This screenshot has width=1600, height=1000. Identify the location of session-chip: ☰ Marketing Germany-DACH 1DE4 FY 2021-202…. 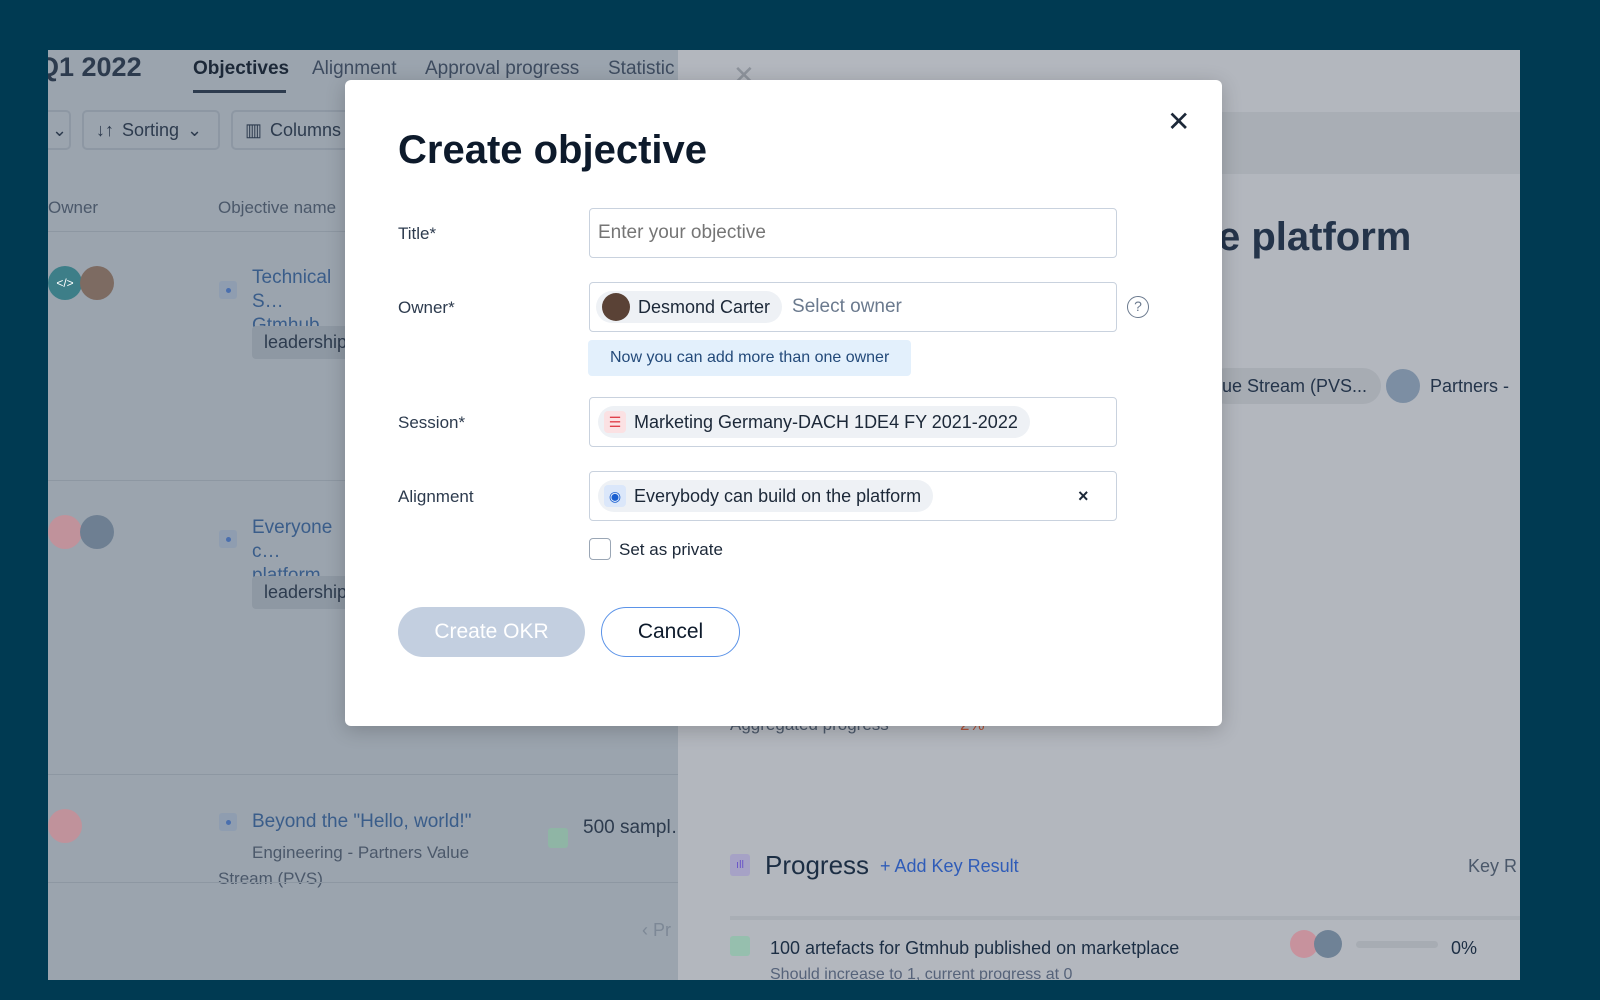
(814, 422).